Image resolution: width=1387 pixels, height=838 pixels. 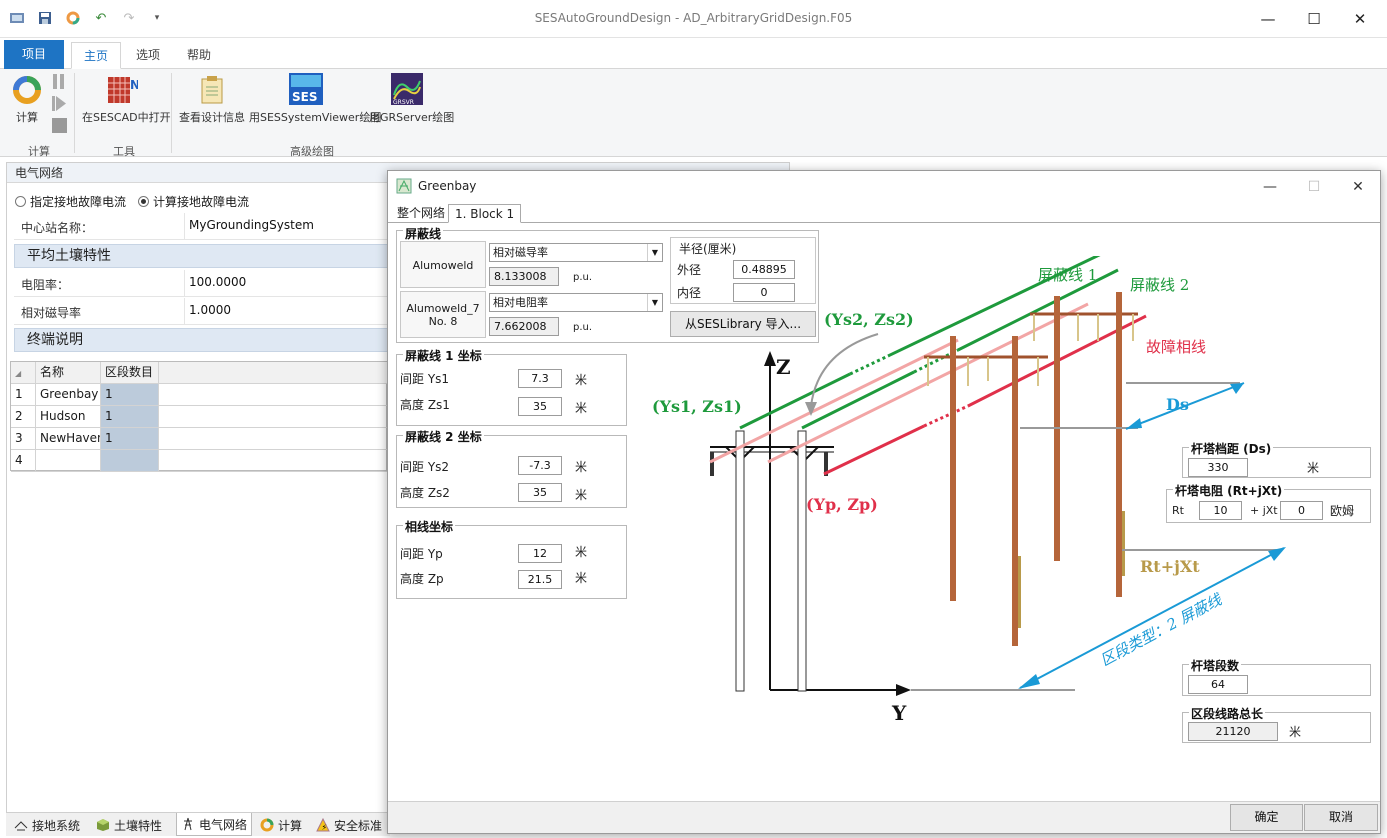 What do you see at coordinates (1270, 186) in the screenshot?
I see `dialog-minimize-button: —` at bounding box center [1270, 186].